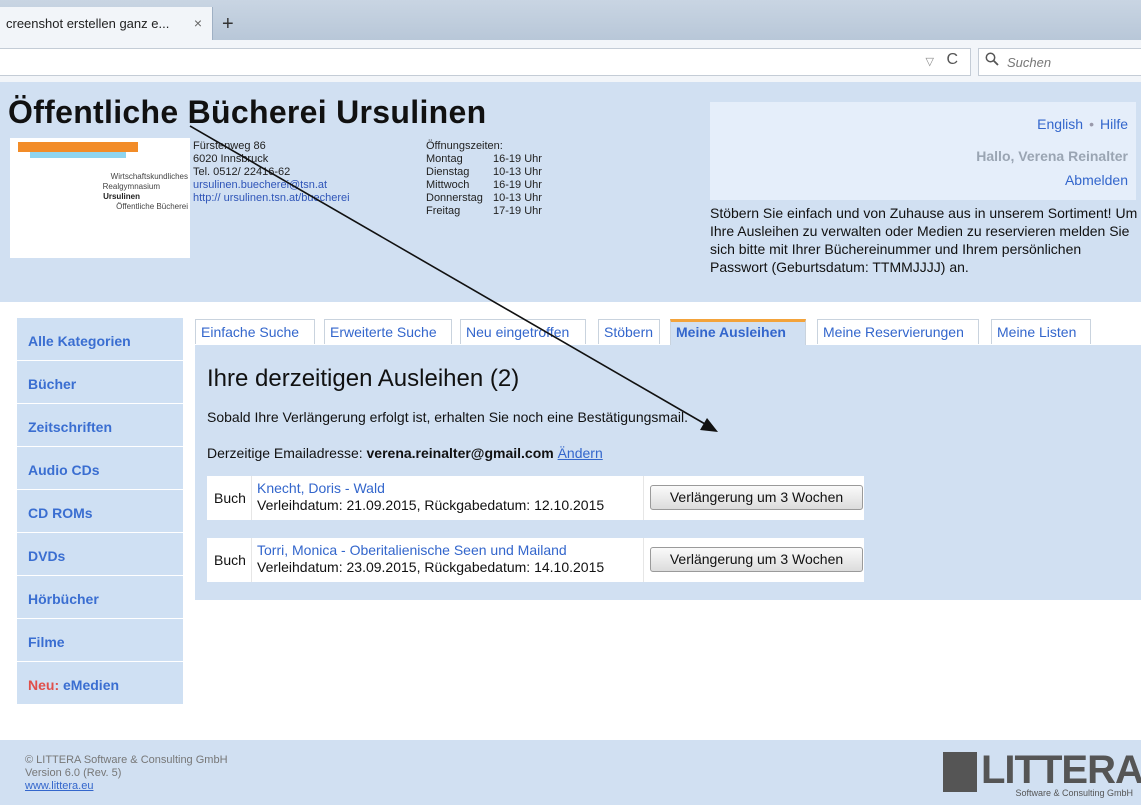 The width and height of the screenshot is (1141, 805). I want to click on user-email: verena.reinalter@gmail.com, so click(460, 453).